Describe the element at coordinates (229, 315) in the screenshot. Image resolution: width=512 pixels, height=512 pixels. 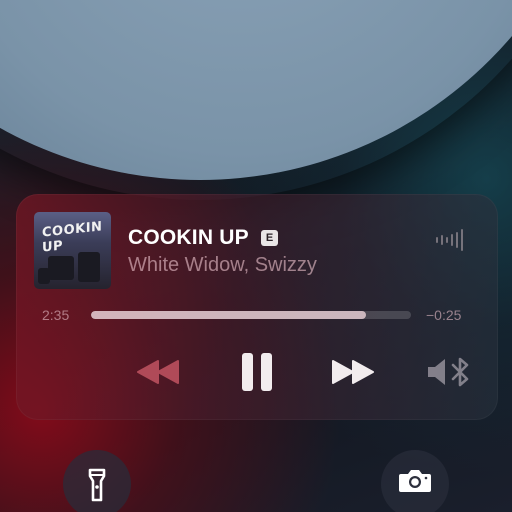
I see `progress-fill` at that location.